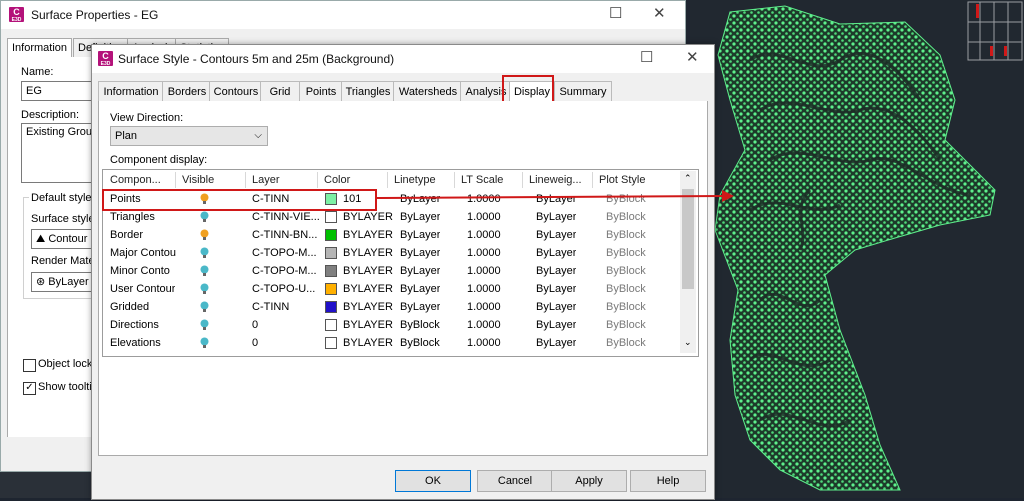 The image size is (1024, 501). I want to click on annotation-arrow, so click(554, 196).